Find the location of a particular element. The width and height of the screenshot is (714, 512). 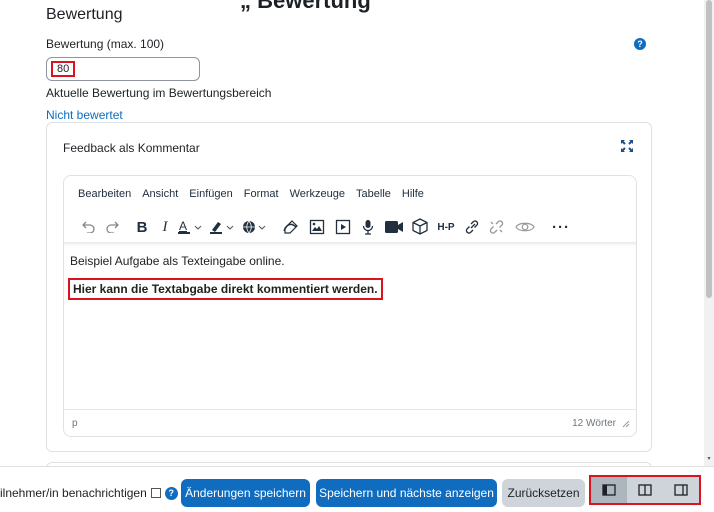

content-paragraph-1: Beispiel Aufgabe als Texteingabe online. is located at coordinates (177, 261).